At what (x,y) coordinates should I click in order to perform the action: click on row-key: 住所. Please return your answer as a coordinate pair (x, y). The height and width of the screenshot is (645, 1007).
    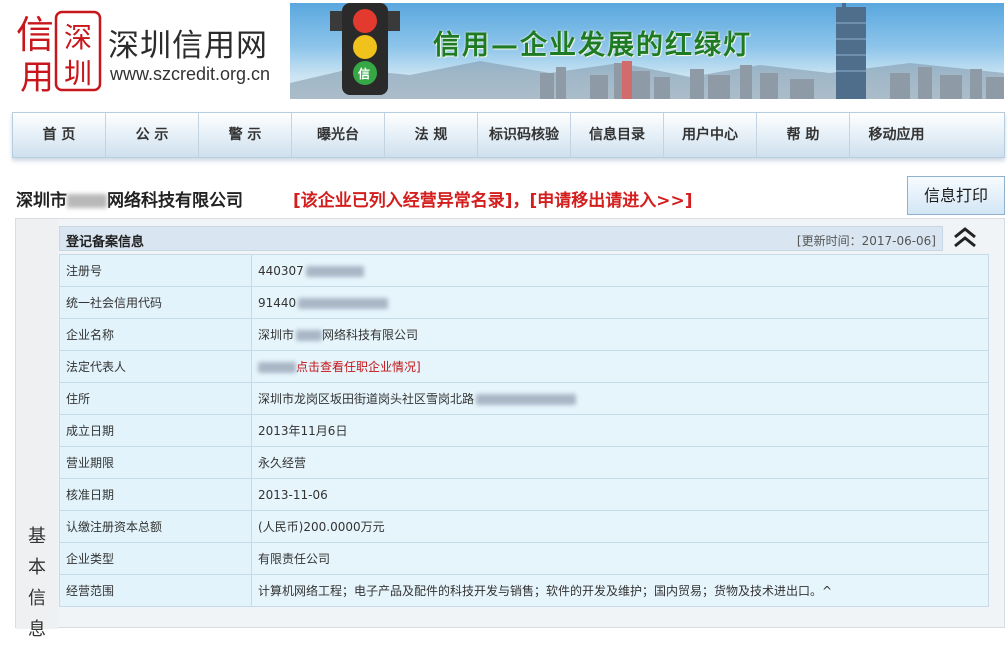
    Looking at the image, I should click on (155, 398).